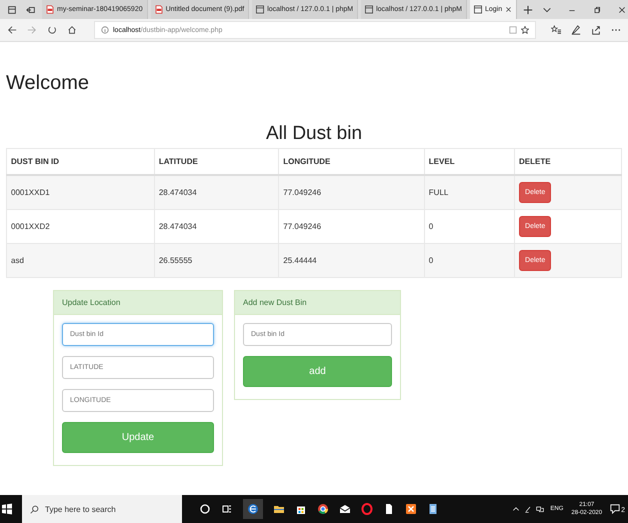 The image size is (628, 523). I want to click on chevron-up-icon, so click(516, 509).